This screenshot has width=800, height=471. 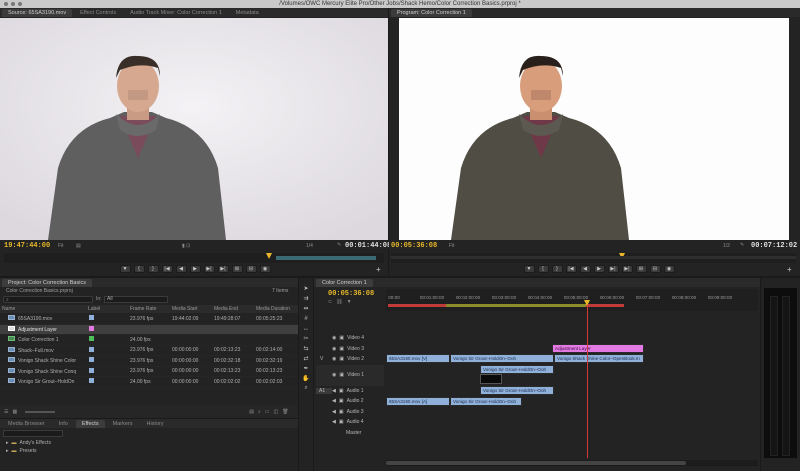 I want to click on pen-icon: ✒, so click(x=306, y=368).